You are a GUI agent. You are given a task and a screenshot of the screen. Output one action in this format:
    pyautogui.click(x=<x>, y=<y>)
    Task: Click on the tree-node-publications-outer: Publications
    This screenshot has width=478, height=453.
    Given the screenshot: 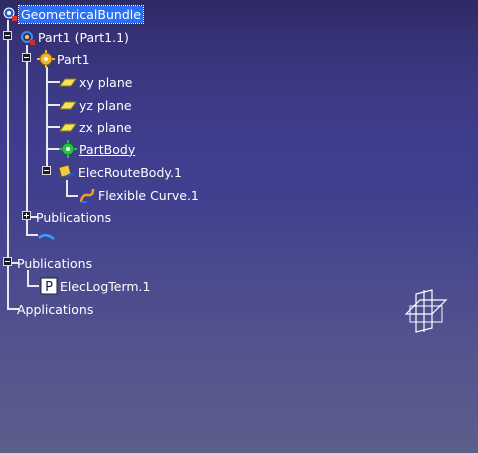 What is the action you would take?
    pyautogui.click(x=54, y=263)
    